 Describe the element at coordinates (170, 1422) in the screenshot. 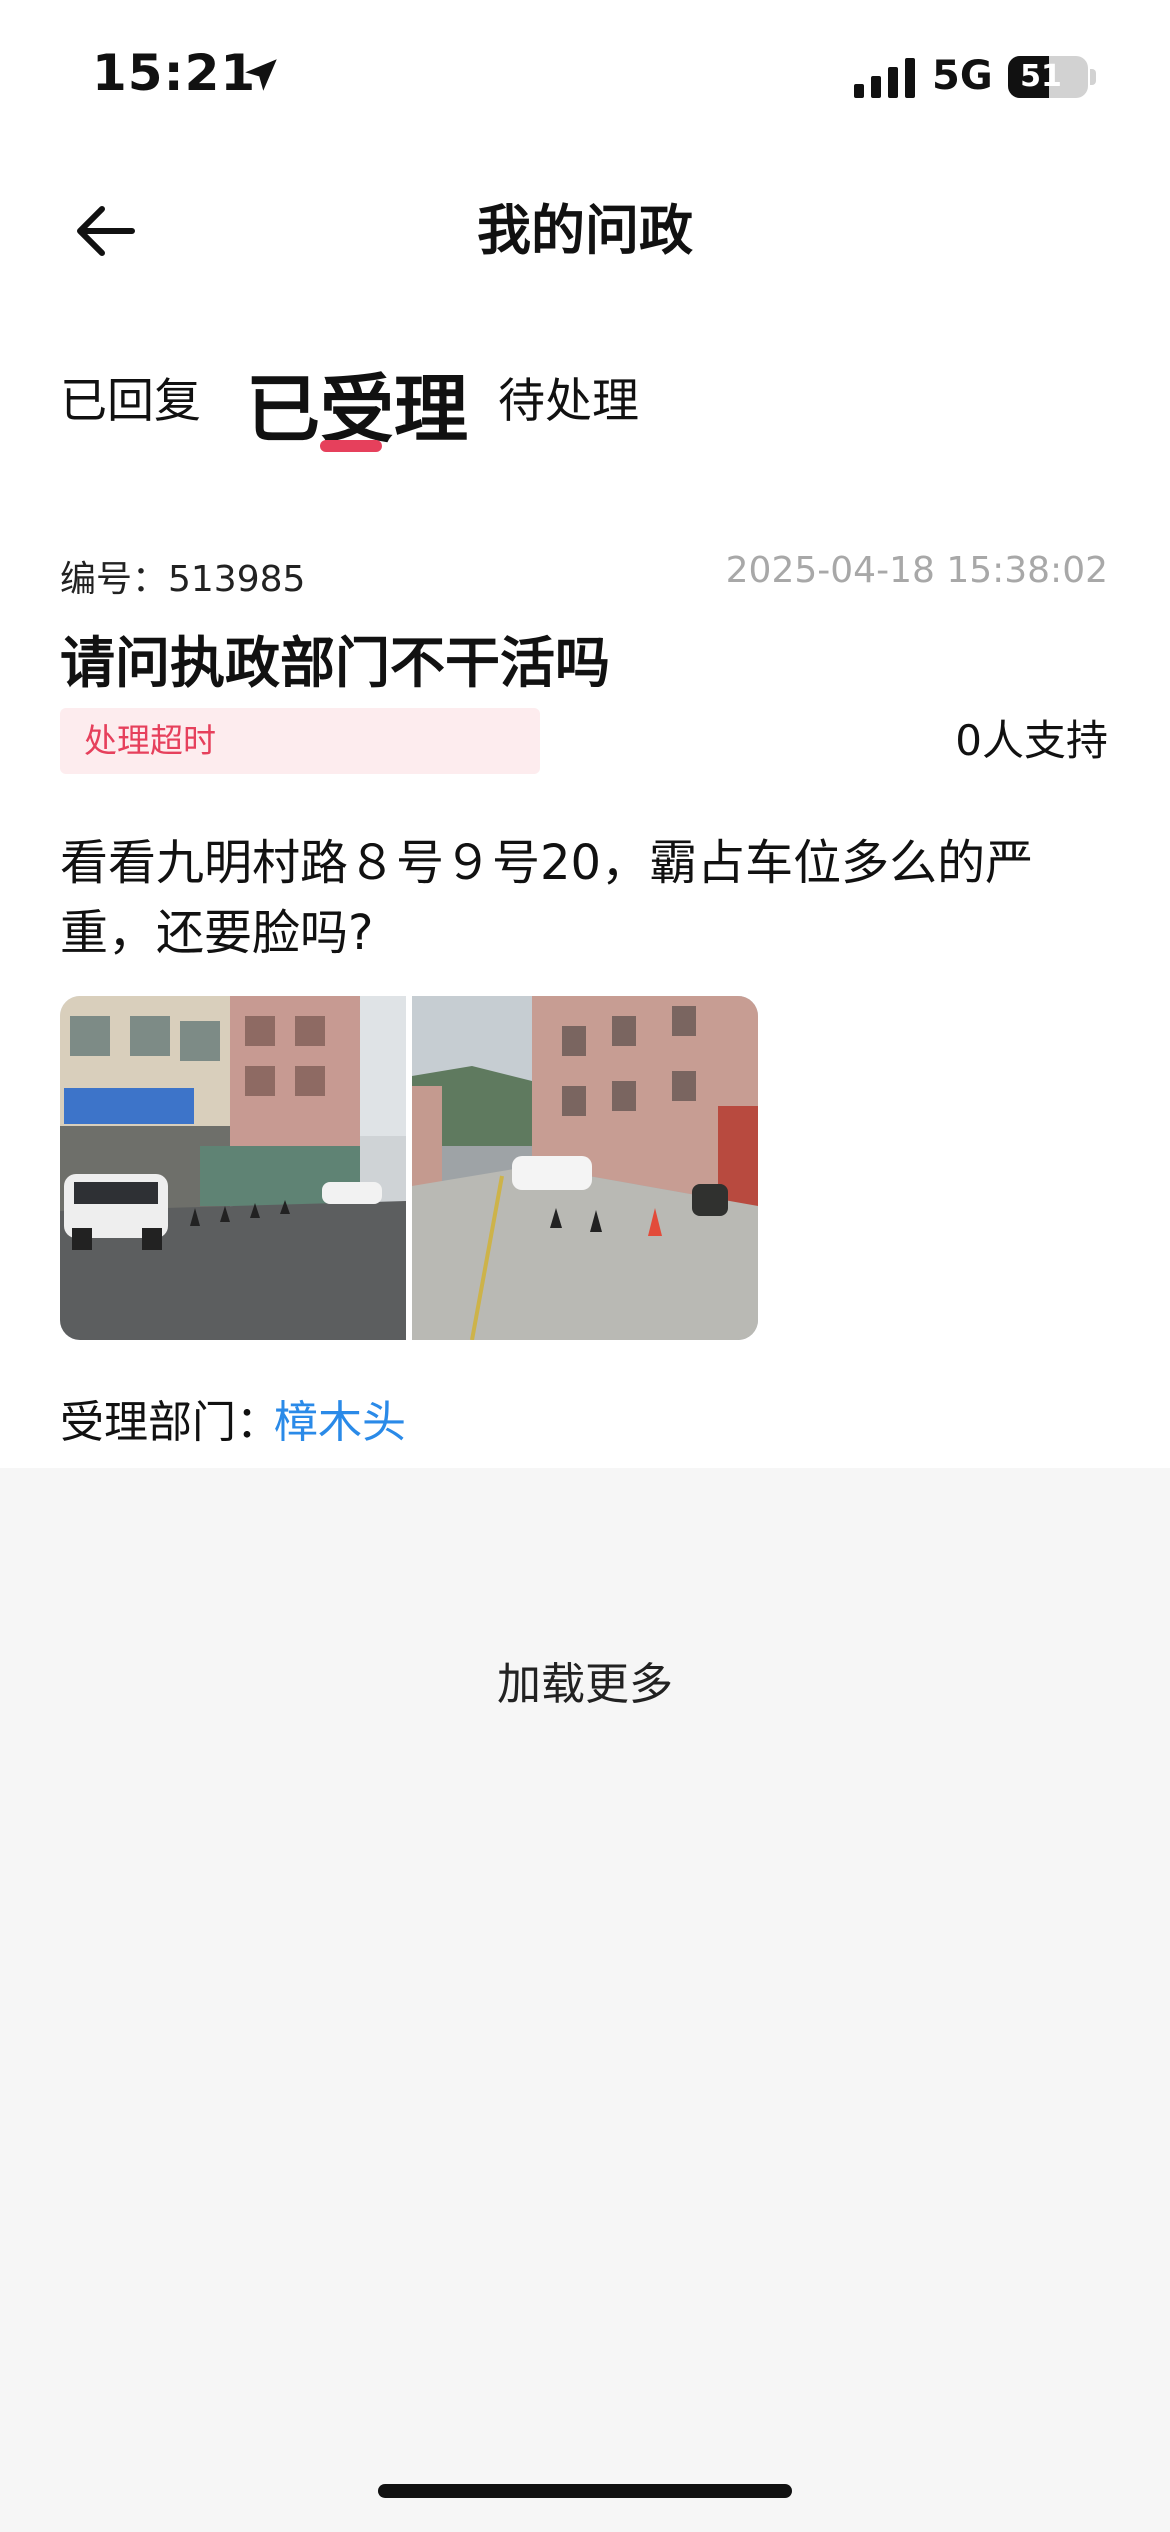

I see `department-label: 受理部门：` at that location.